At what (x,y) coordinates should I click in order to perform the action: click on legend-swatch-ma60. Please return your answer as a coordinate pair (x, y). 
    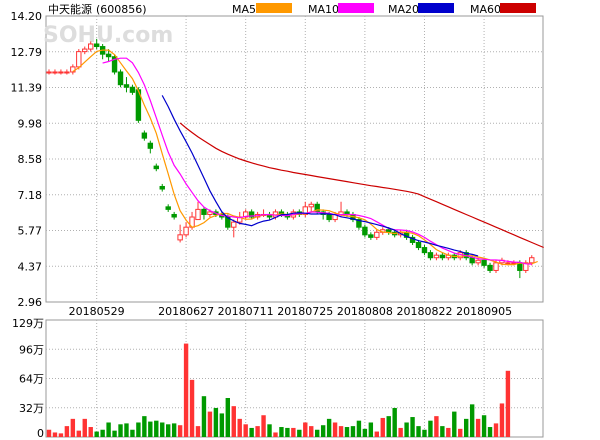
    Looking at the image, I should click on (518, 8).